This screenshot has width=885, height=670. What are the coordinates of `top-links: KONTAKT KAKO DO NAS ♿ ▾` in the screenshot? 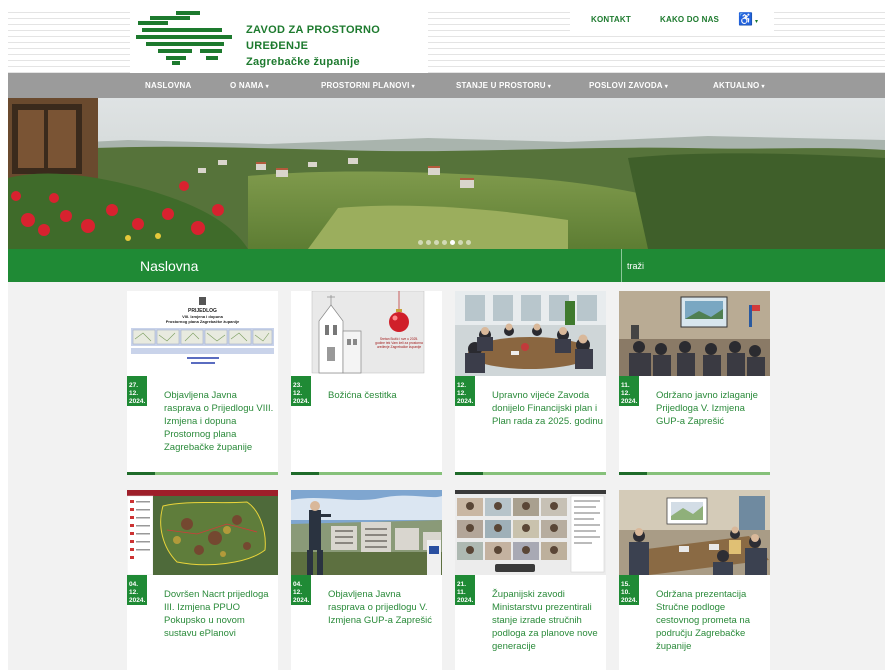 It's located at (672, 20).